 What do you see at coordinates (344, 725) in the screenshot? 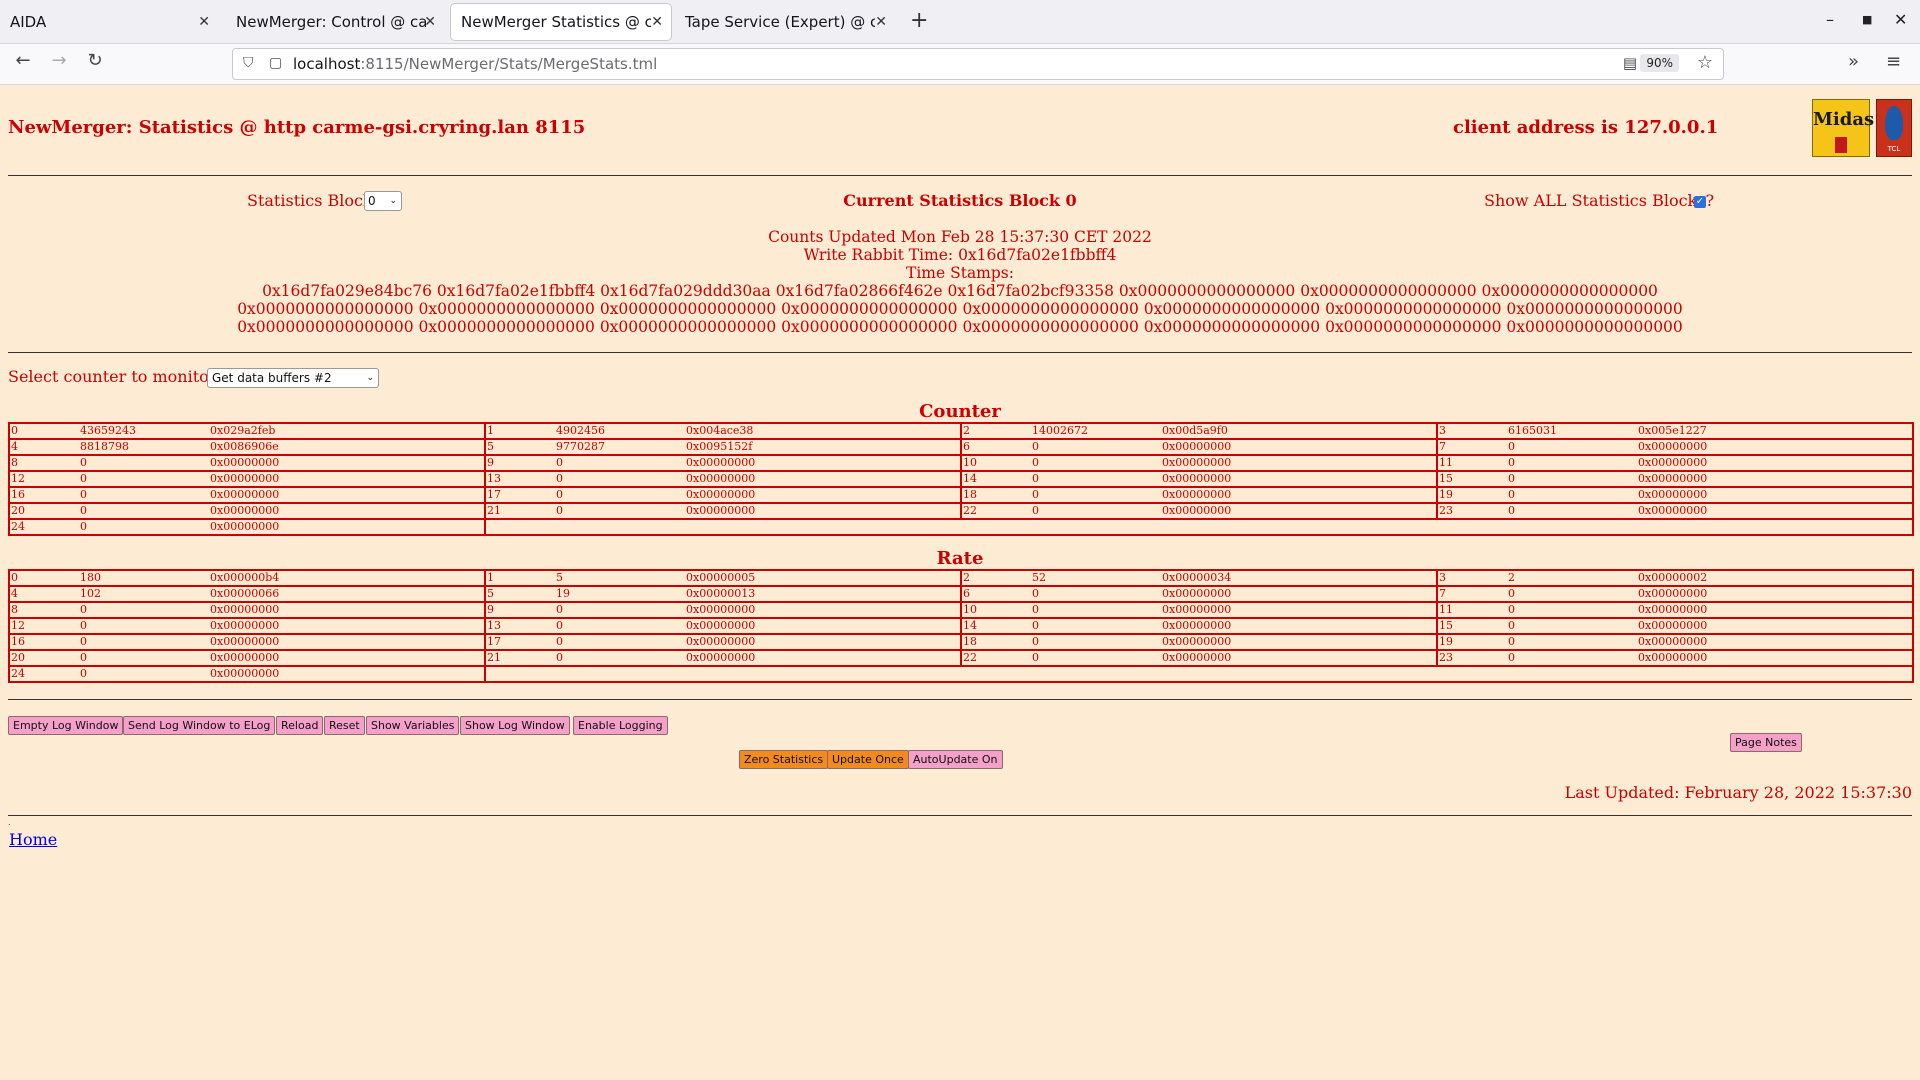
I see `reset-button: Reset` at bounding box center [344, 725].